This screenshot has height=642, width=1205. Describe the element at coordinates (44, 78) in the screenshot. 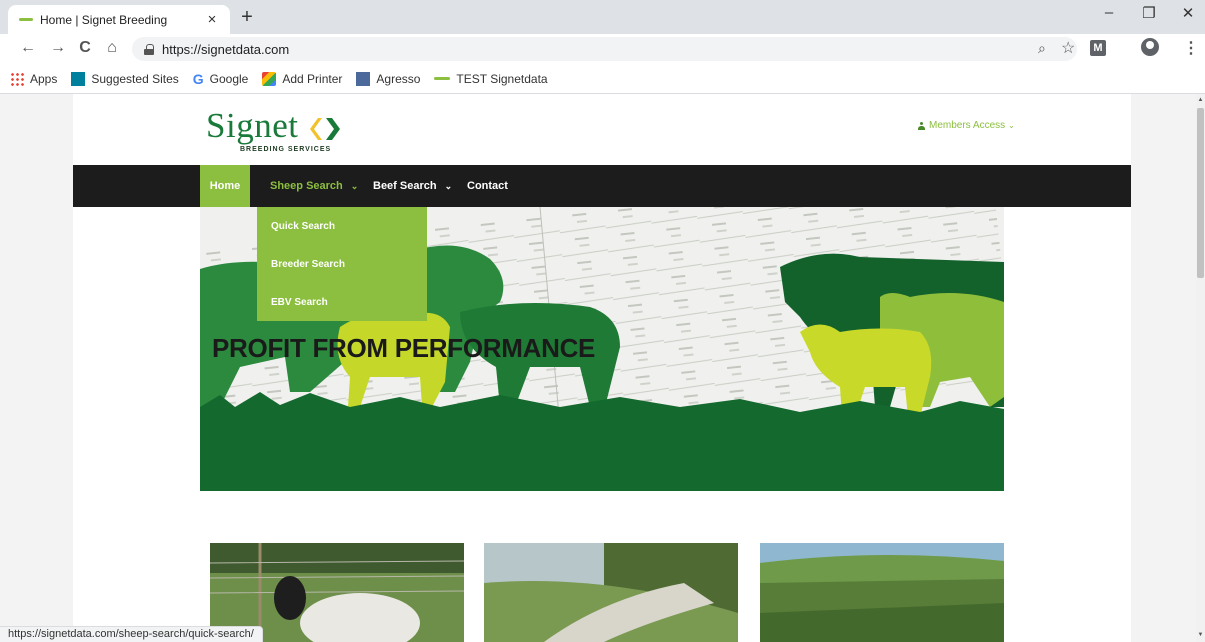

I see `bookmark-label: Apps` at that location.